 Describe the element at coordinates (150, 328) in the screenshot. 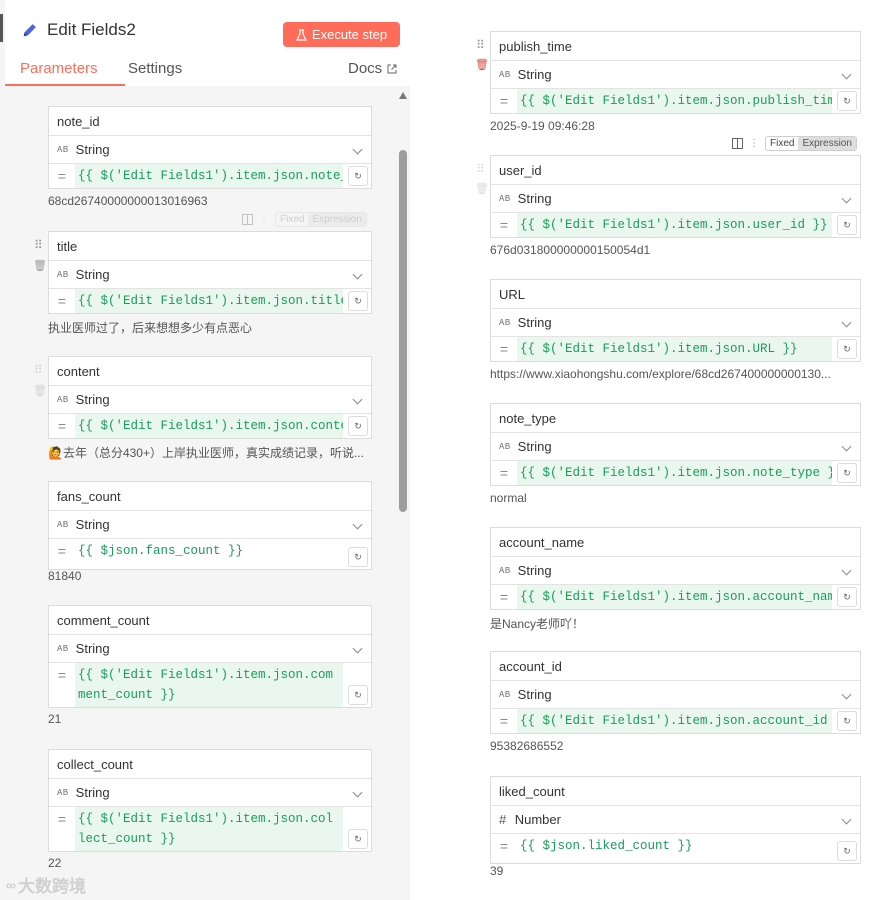

I see `field-result-value: 执业医师过了，后来想想多少有点恶心` at that location.